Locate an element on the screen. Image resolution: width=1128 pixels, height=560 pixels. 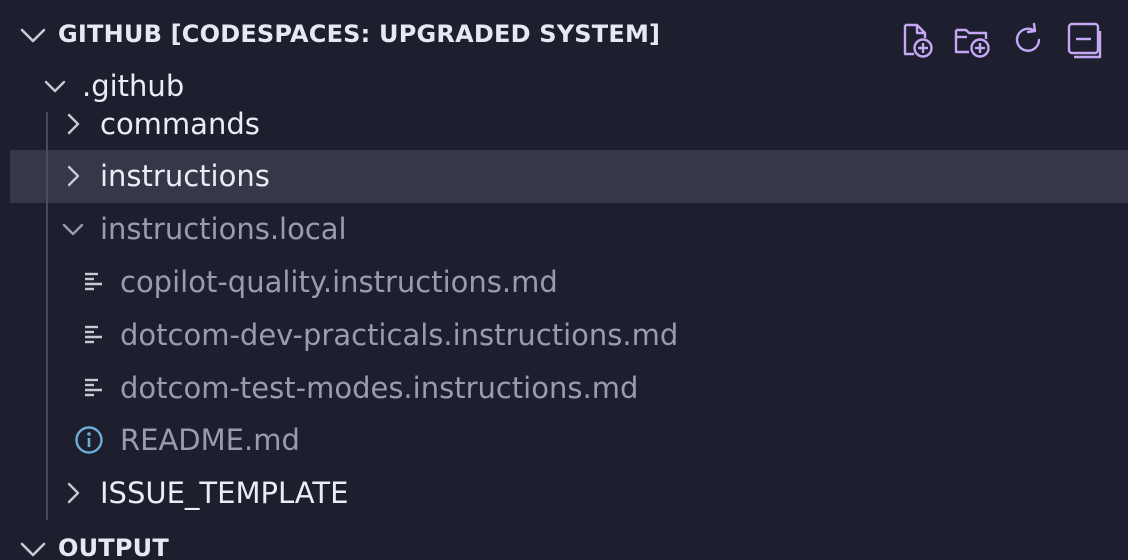
tree-item-label: ISSUE_TEMPLATE is located at coordinates (224, 493).